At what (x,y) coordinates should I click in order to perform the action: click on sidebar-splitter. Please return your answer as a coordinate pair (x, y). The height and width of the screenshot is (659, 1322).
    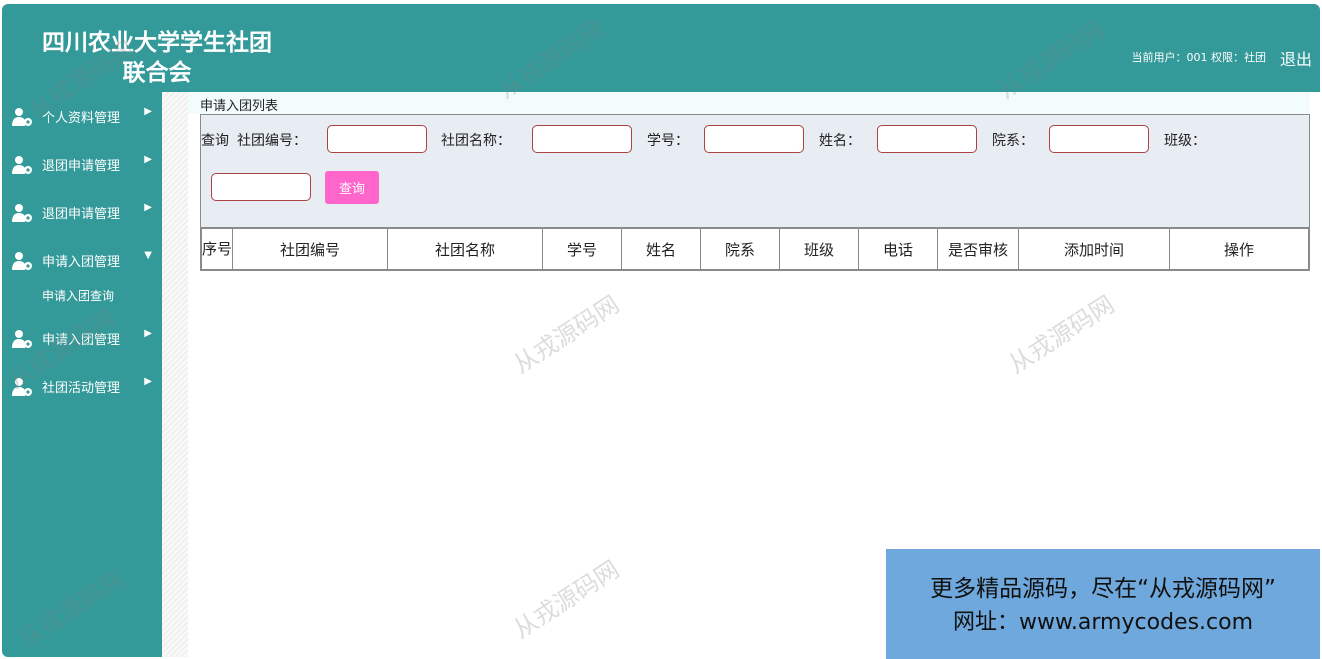
    Looking at the image, I should click on (175, 374).